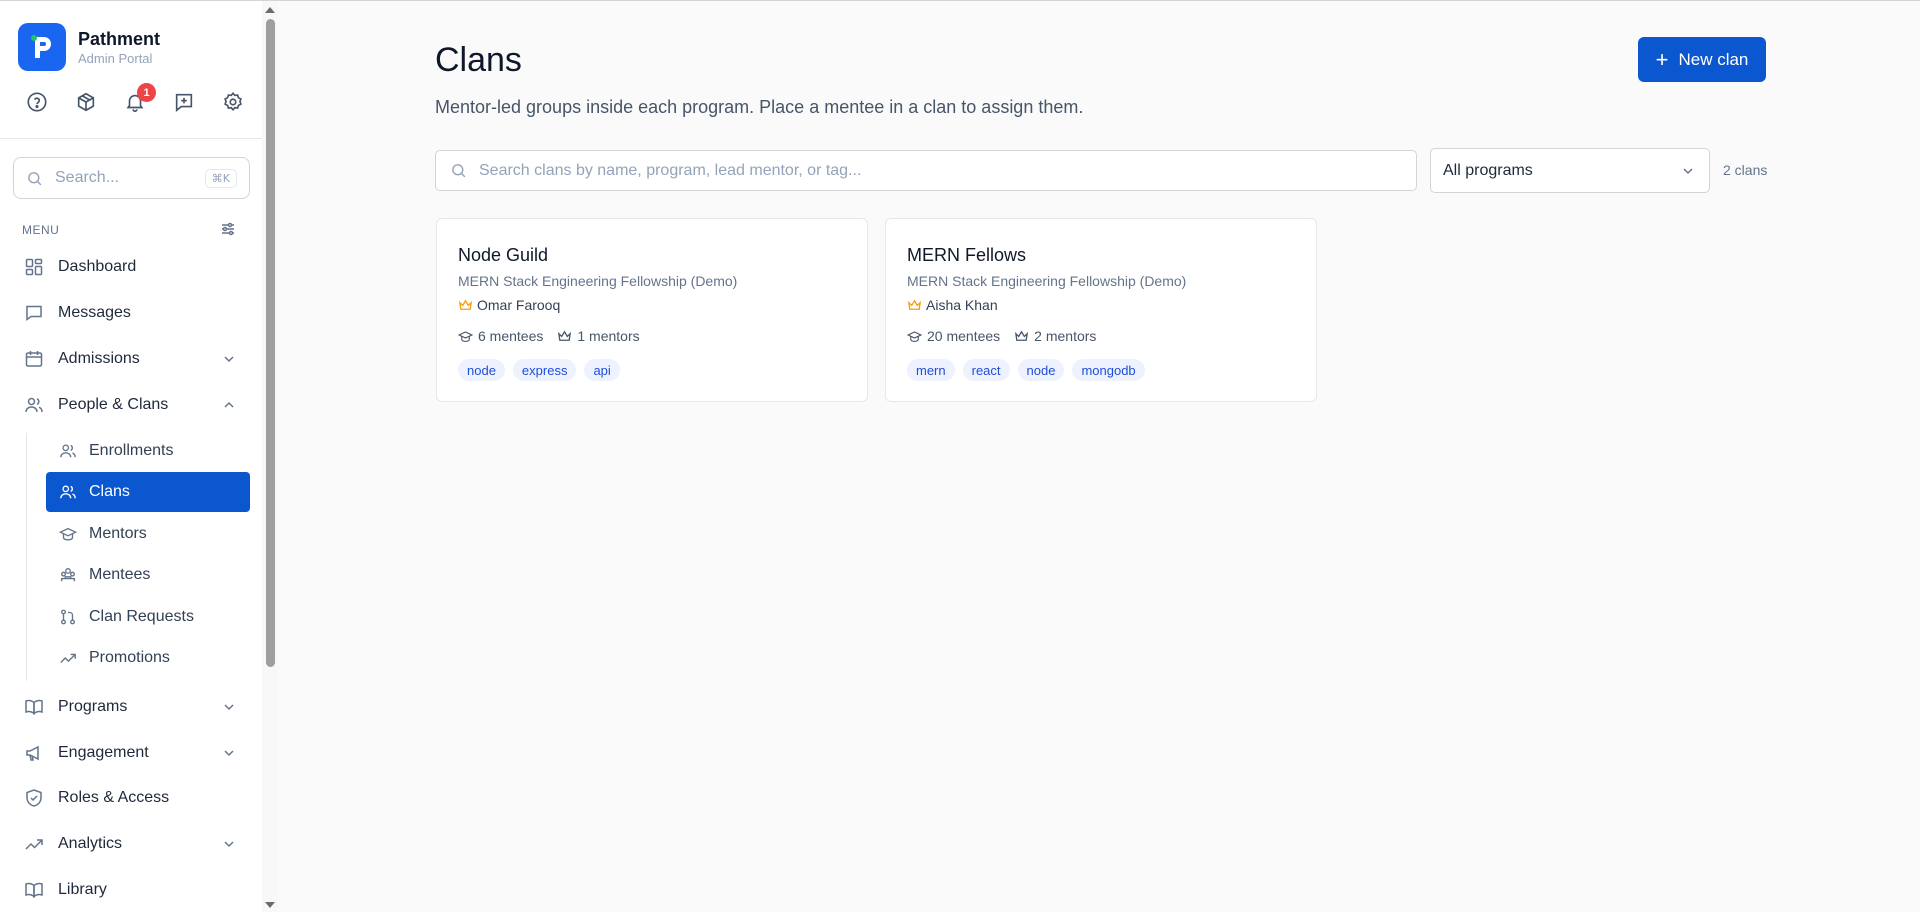 Image resolution: width=1920 pixels, height=912 pixels. I want to click on clan-count: 2 clans, so click(1745, 170).